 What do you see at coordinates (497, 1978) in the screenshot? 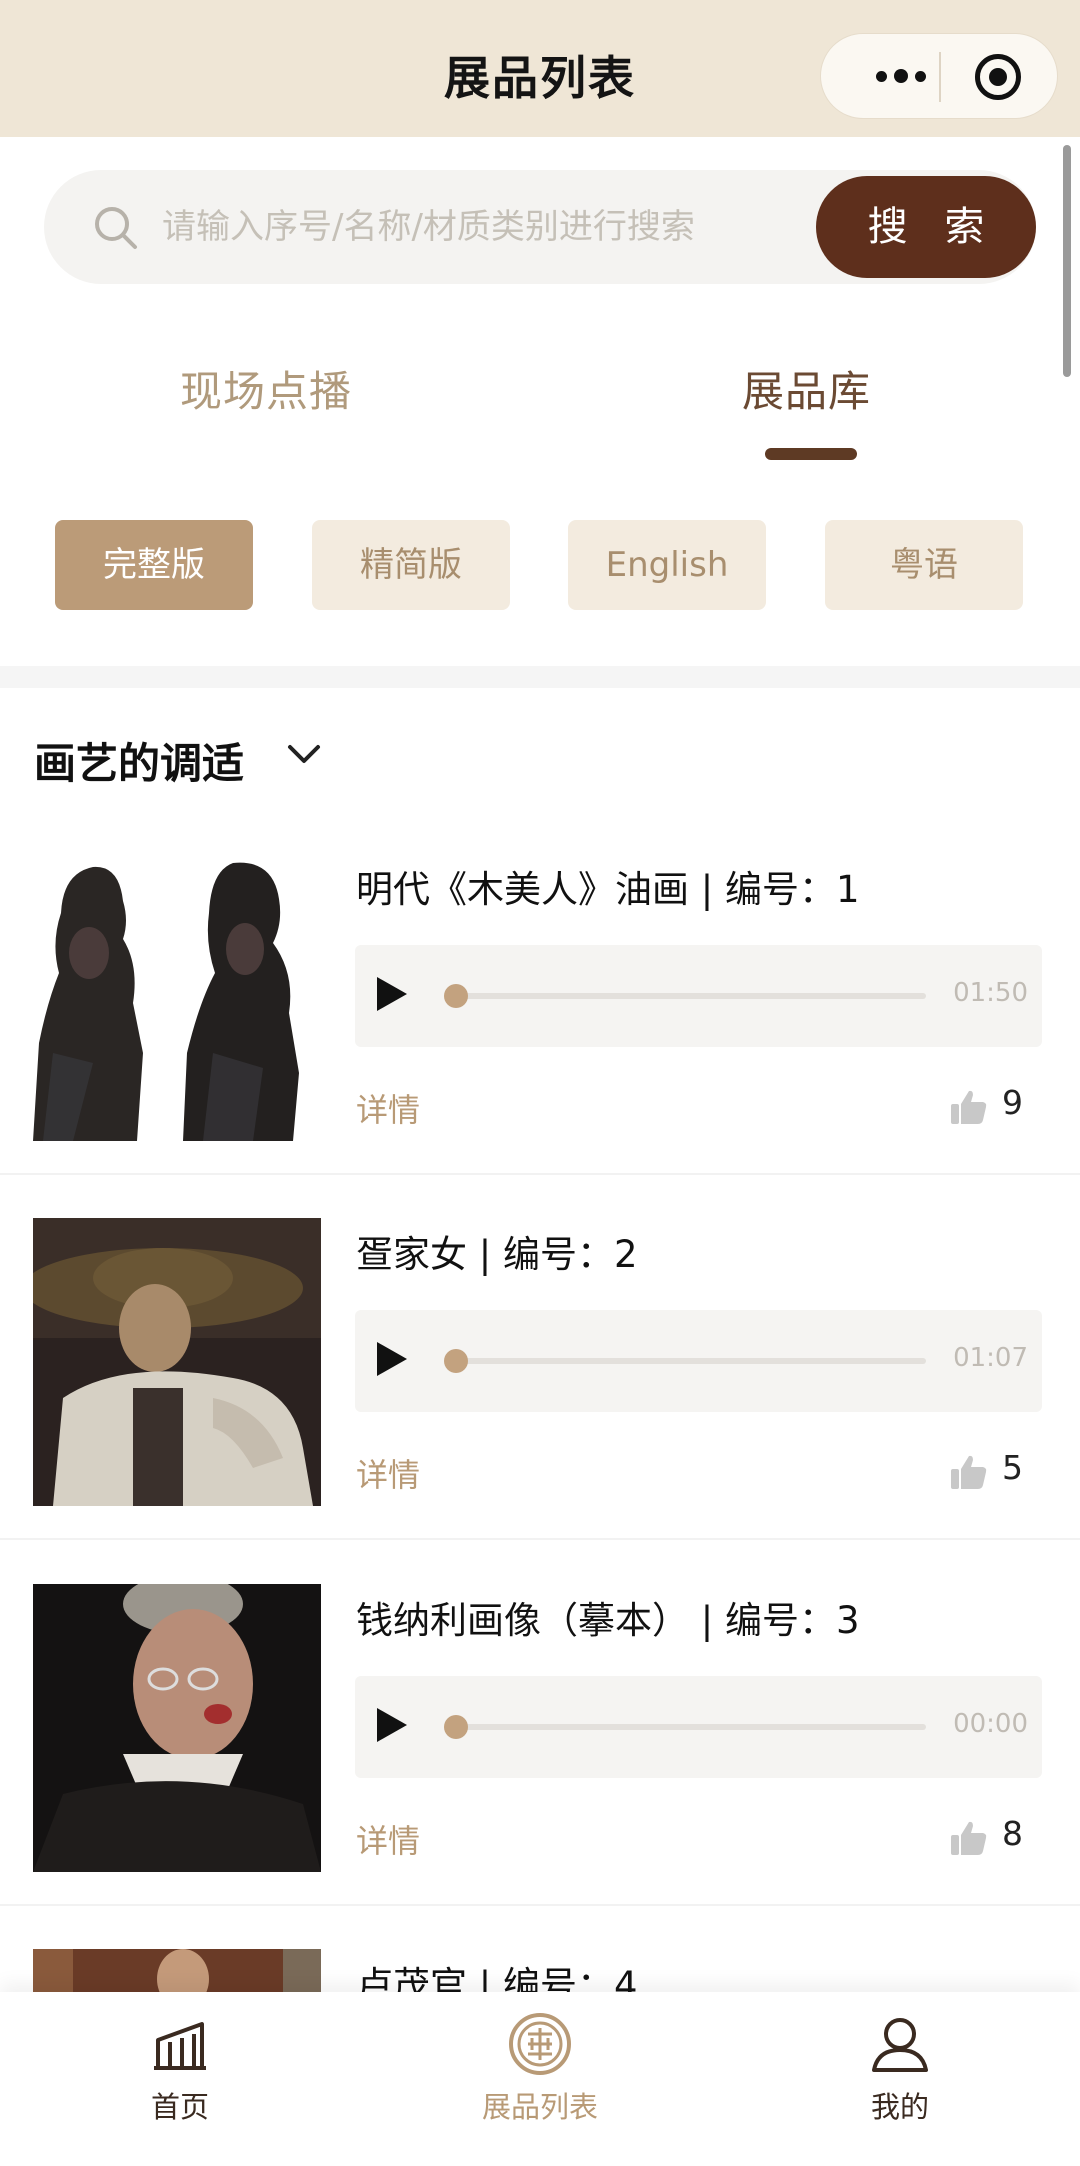
I see `exhibit-name: 卢茂官 | 编号：4` at bounding box center [497, 1978].